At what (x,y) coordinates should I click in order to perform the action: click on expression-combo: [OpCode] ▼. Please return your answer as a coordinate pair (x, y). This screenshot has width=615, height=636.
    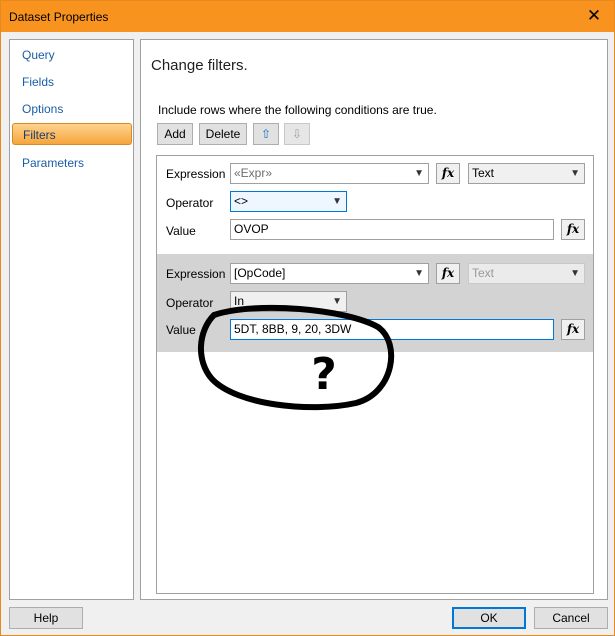
    Looking at the image, I should click on (329, 273).